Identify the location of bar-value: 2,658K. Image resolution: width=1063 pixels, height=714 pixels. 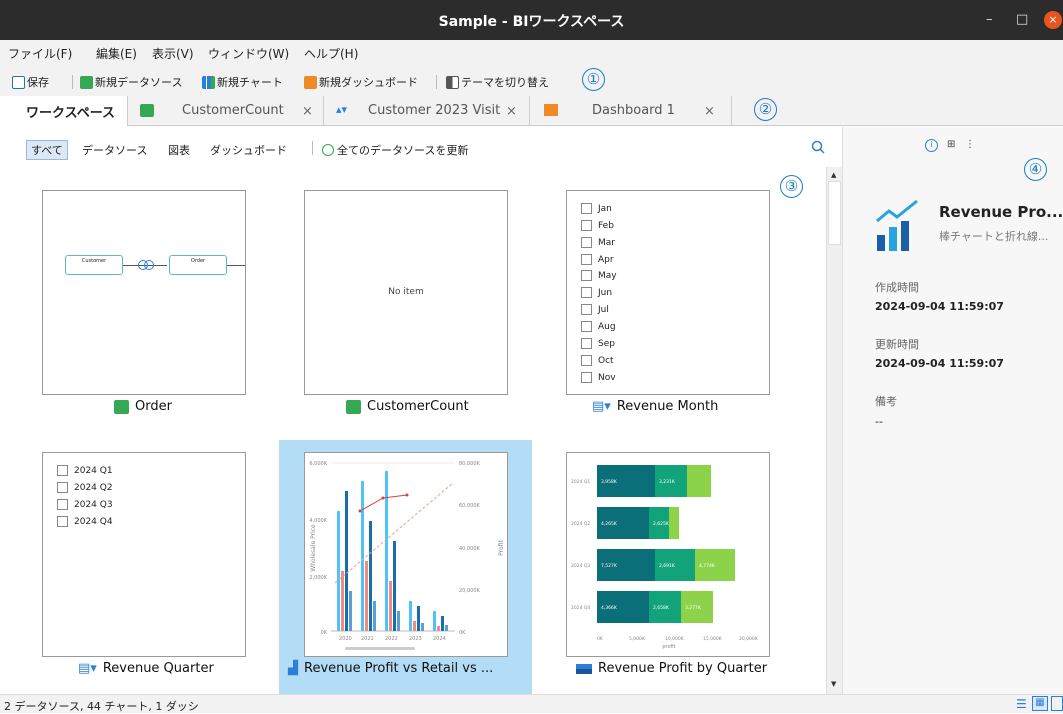
(661, 608).